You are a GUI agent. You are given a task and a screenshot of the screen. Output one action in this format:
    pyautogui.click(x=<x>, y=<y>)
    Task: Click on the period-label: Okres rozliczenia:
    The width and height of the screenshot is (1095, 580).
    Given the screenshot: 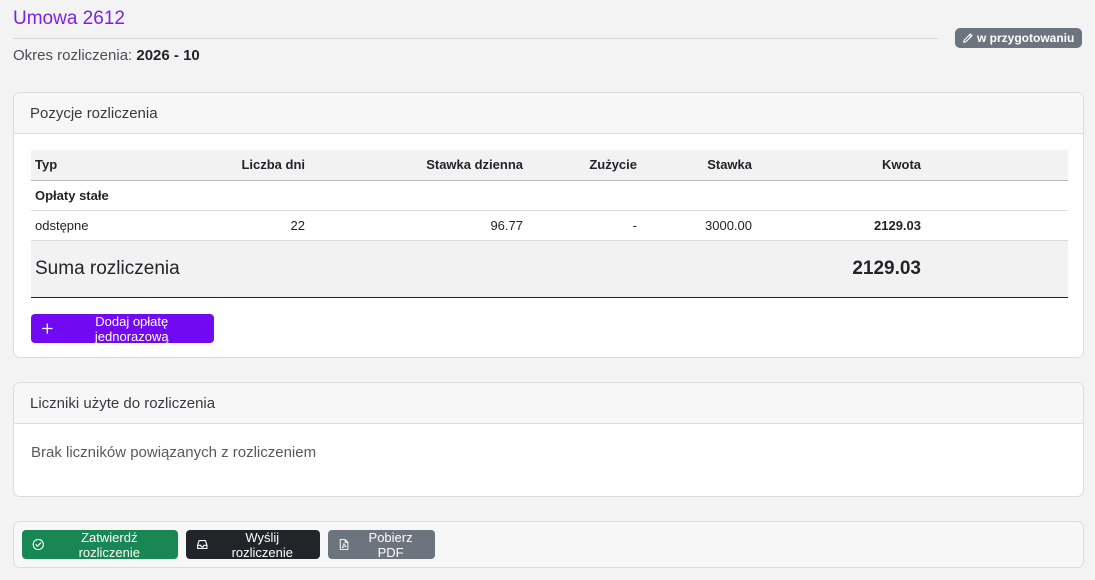 What is the action you would take?
    pyautogui.click(x=73, y=55)
    